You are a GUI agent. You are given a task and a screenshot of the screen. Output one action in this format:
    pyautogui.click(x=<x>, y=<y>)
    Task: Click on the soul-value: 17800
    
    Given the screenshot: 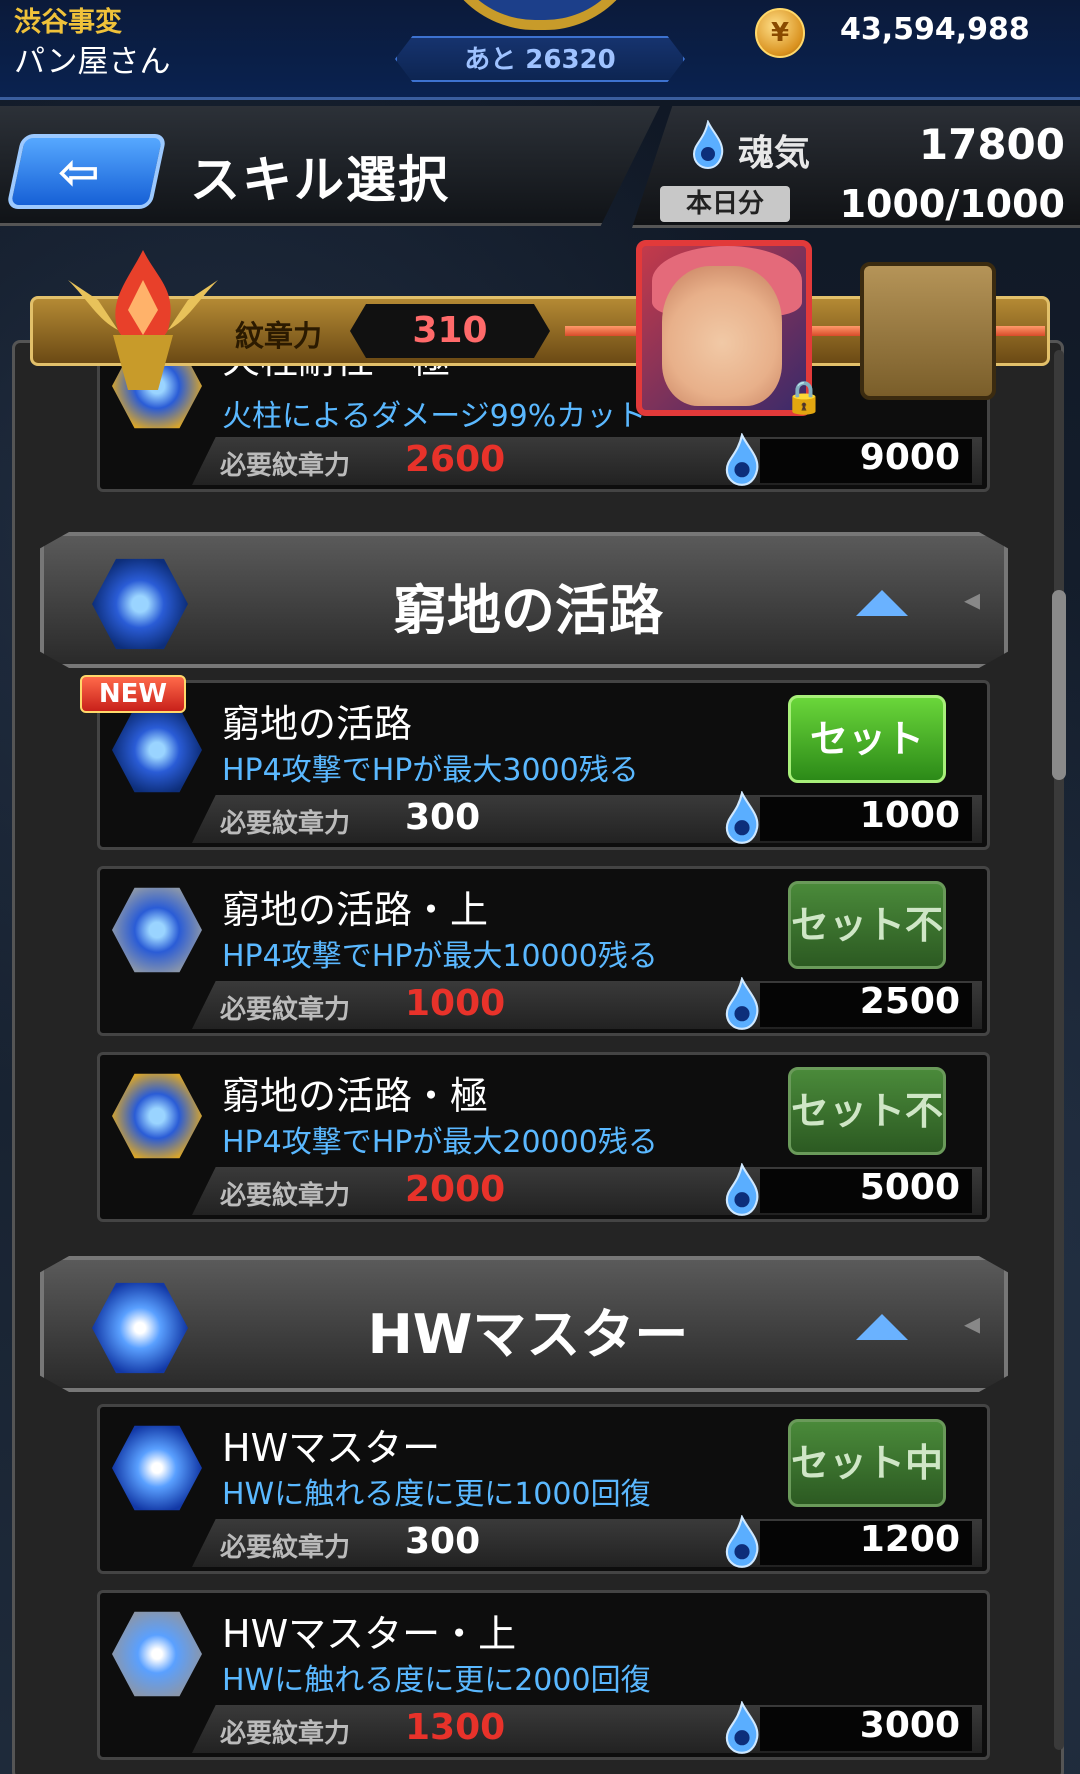 What is the action you would take?
    pyautogui.click(x=991, y=144)
    